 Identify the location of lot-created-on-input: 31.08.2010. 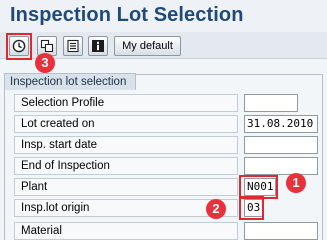
(281, 124).